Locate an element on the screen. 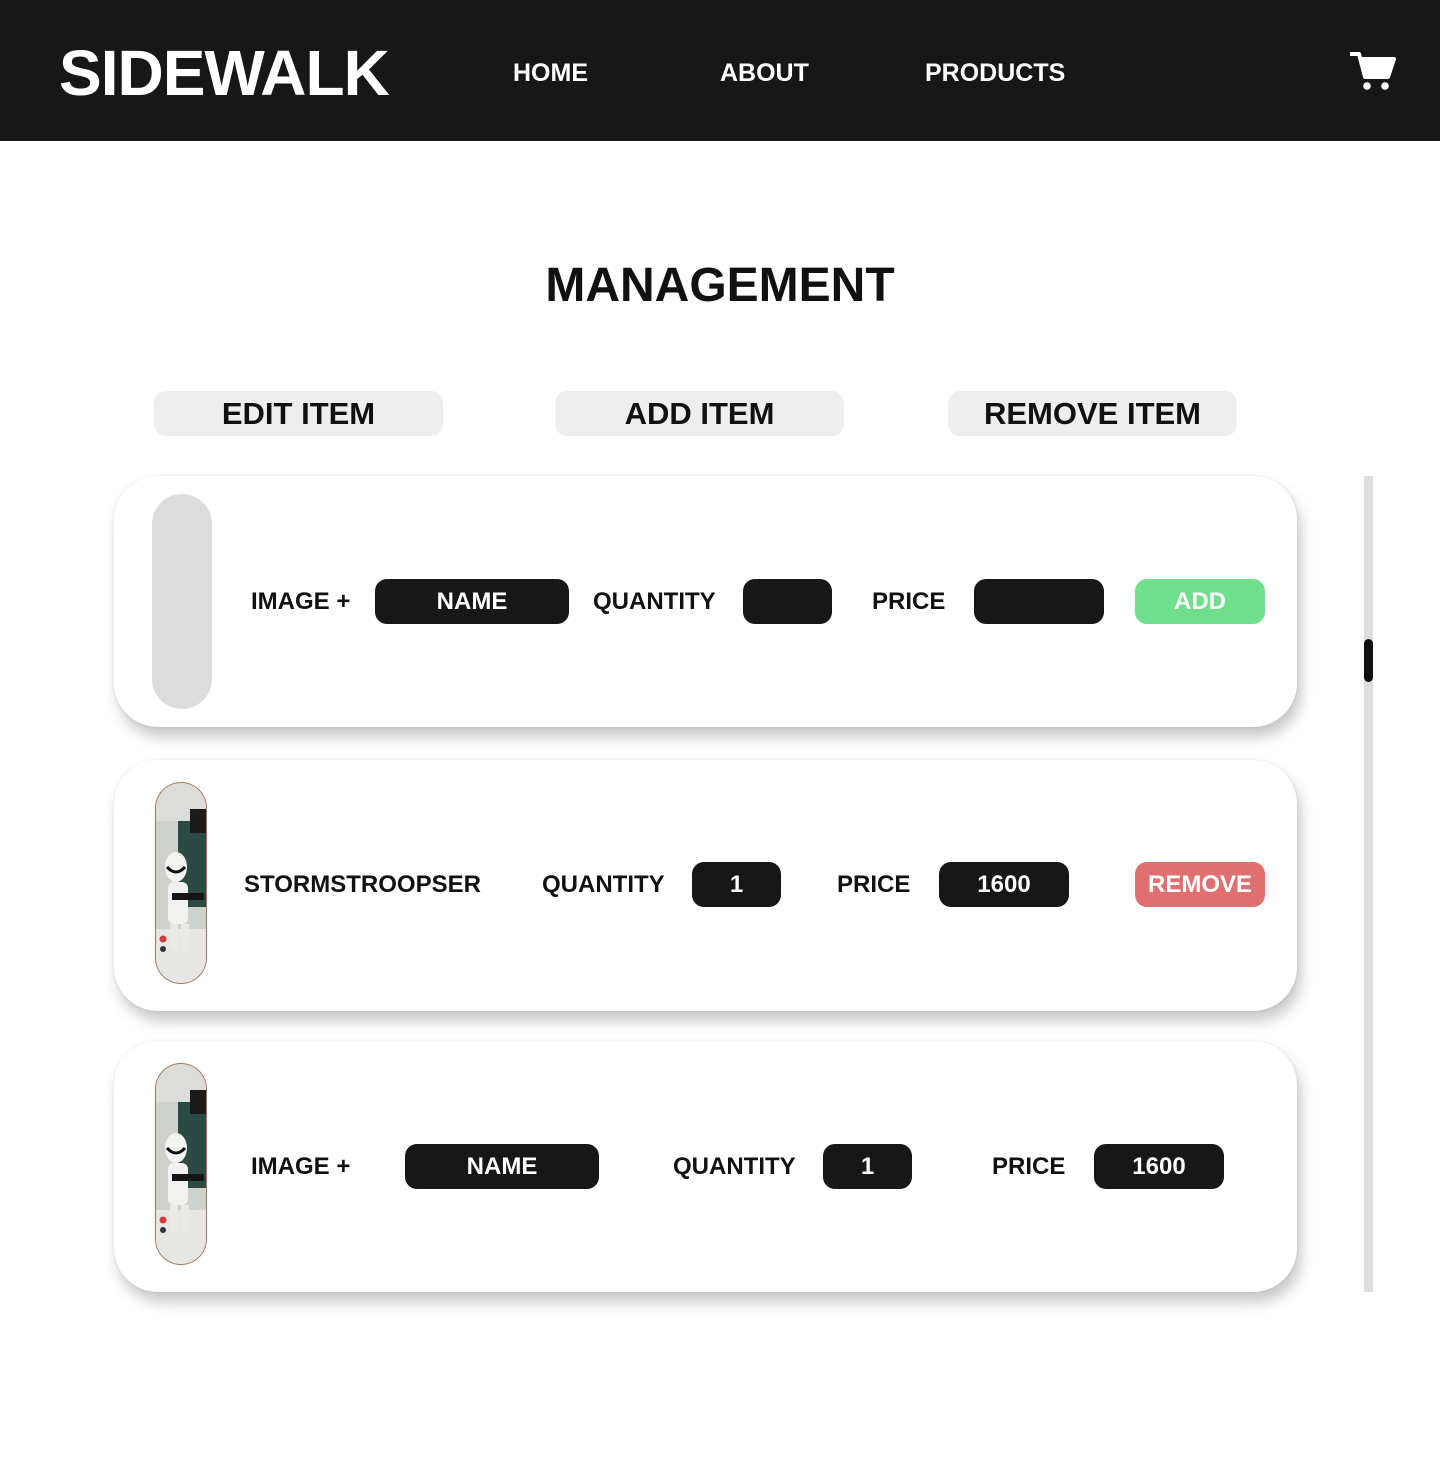 The height and width of the screenshot is (1476, 1440). quantity-value: 1 is located at coordinates (736, 884).